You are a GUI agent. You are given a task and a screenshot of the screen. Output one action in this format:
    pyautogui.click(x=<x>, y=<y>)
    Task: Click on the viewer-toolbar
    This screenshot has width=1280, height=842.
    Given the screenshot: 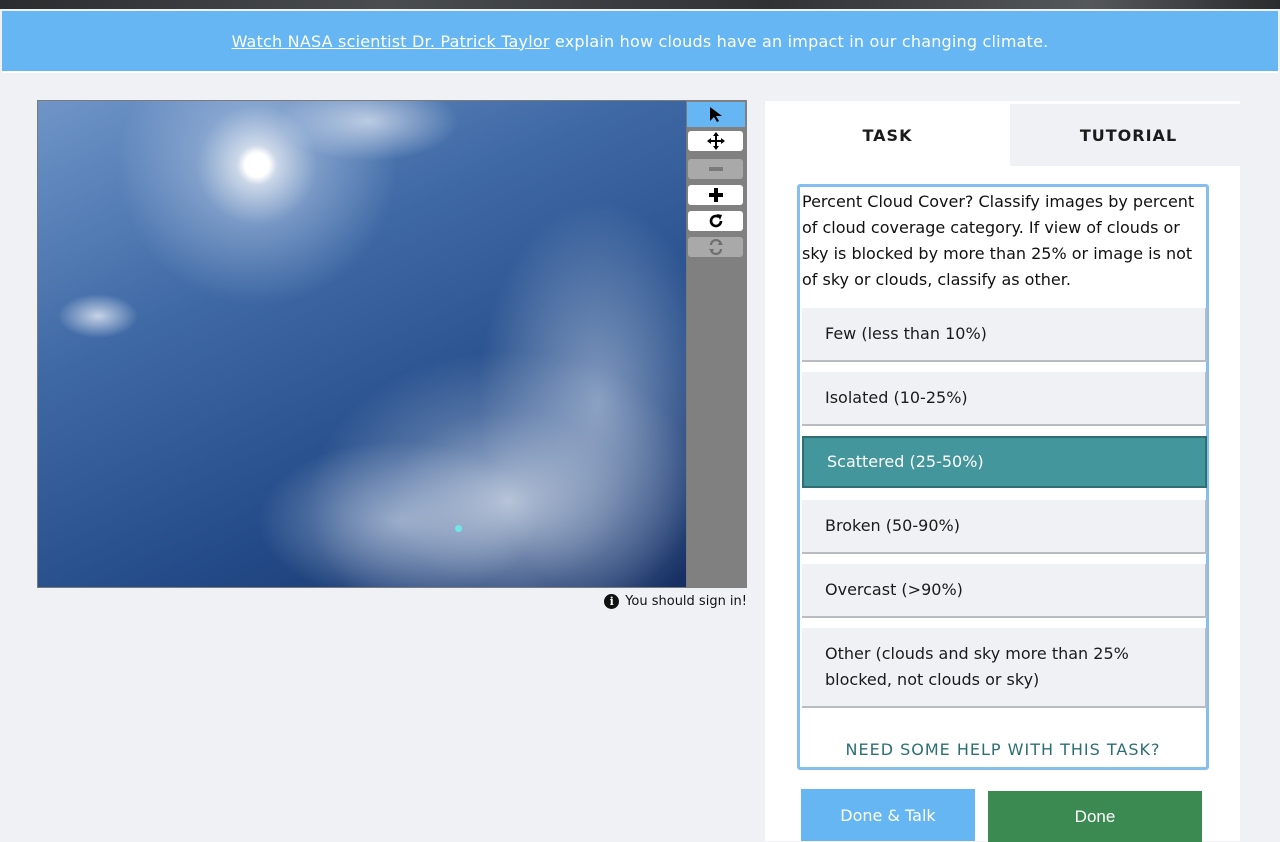 What is the action you would take?
    pyautogui.click(x=717, y=344)
    